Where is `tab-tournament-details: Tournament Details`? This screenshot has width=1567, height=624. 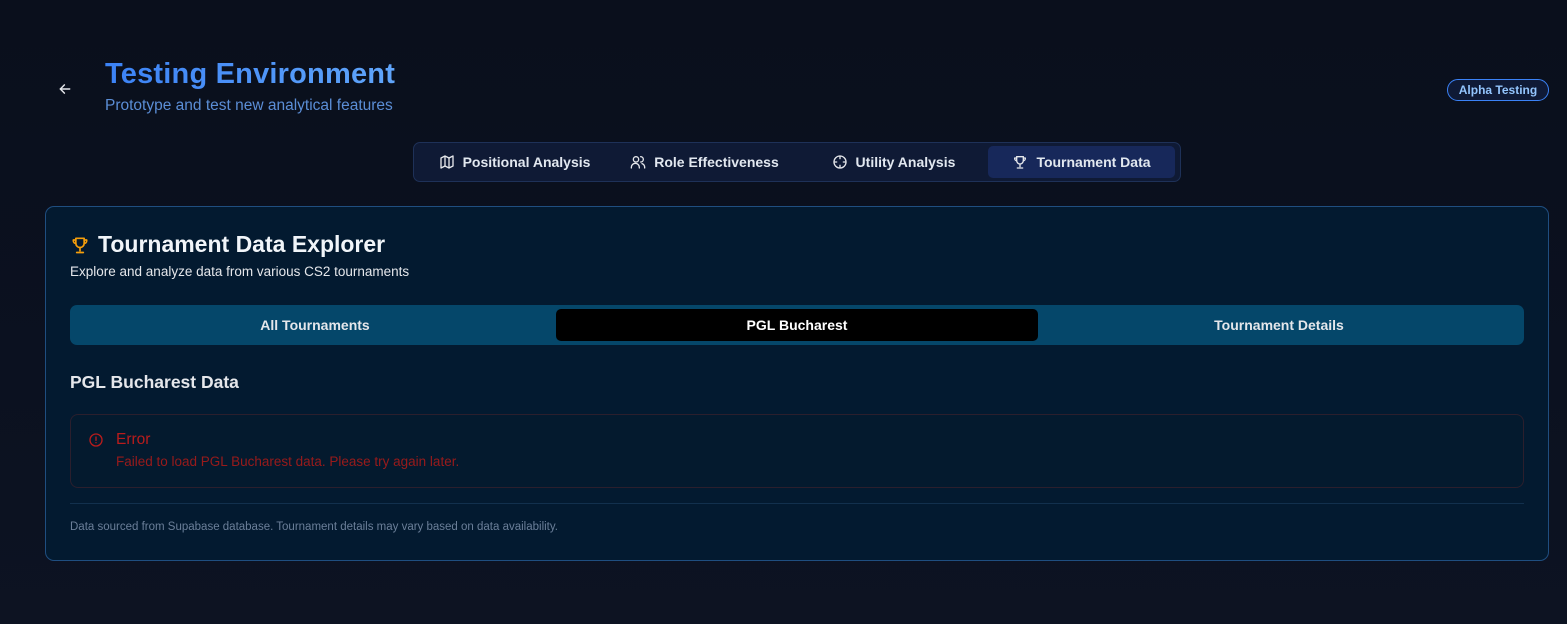
tab-tournament-details: Tournament Details is located at coordinates (1279, 325).